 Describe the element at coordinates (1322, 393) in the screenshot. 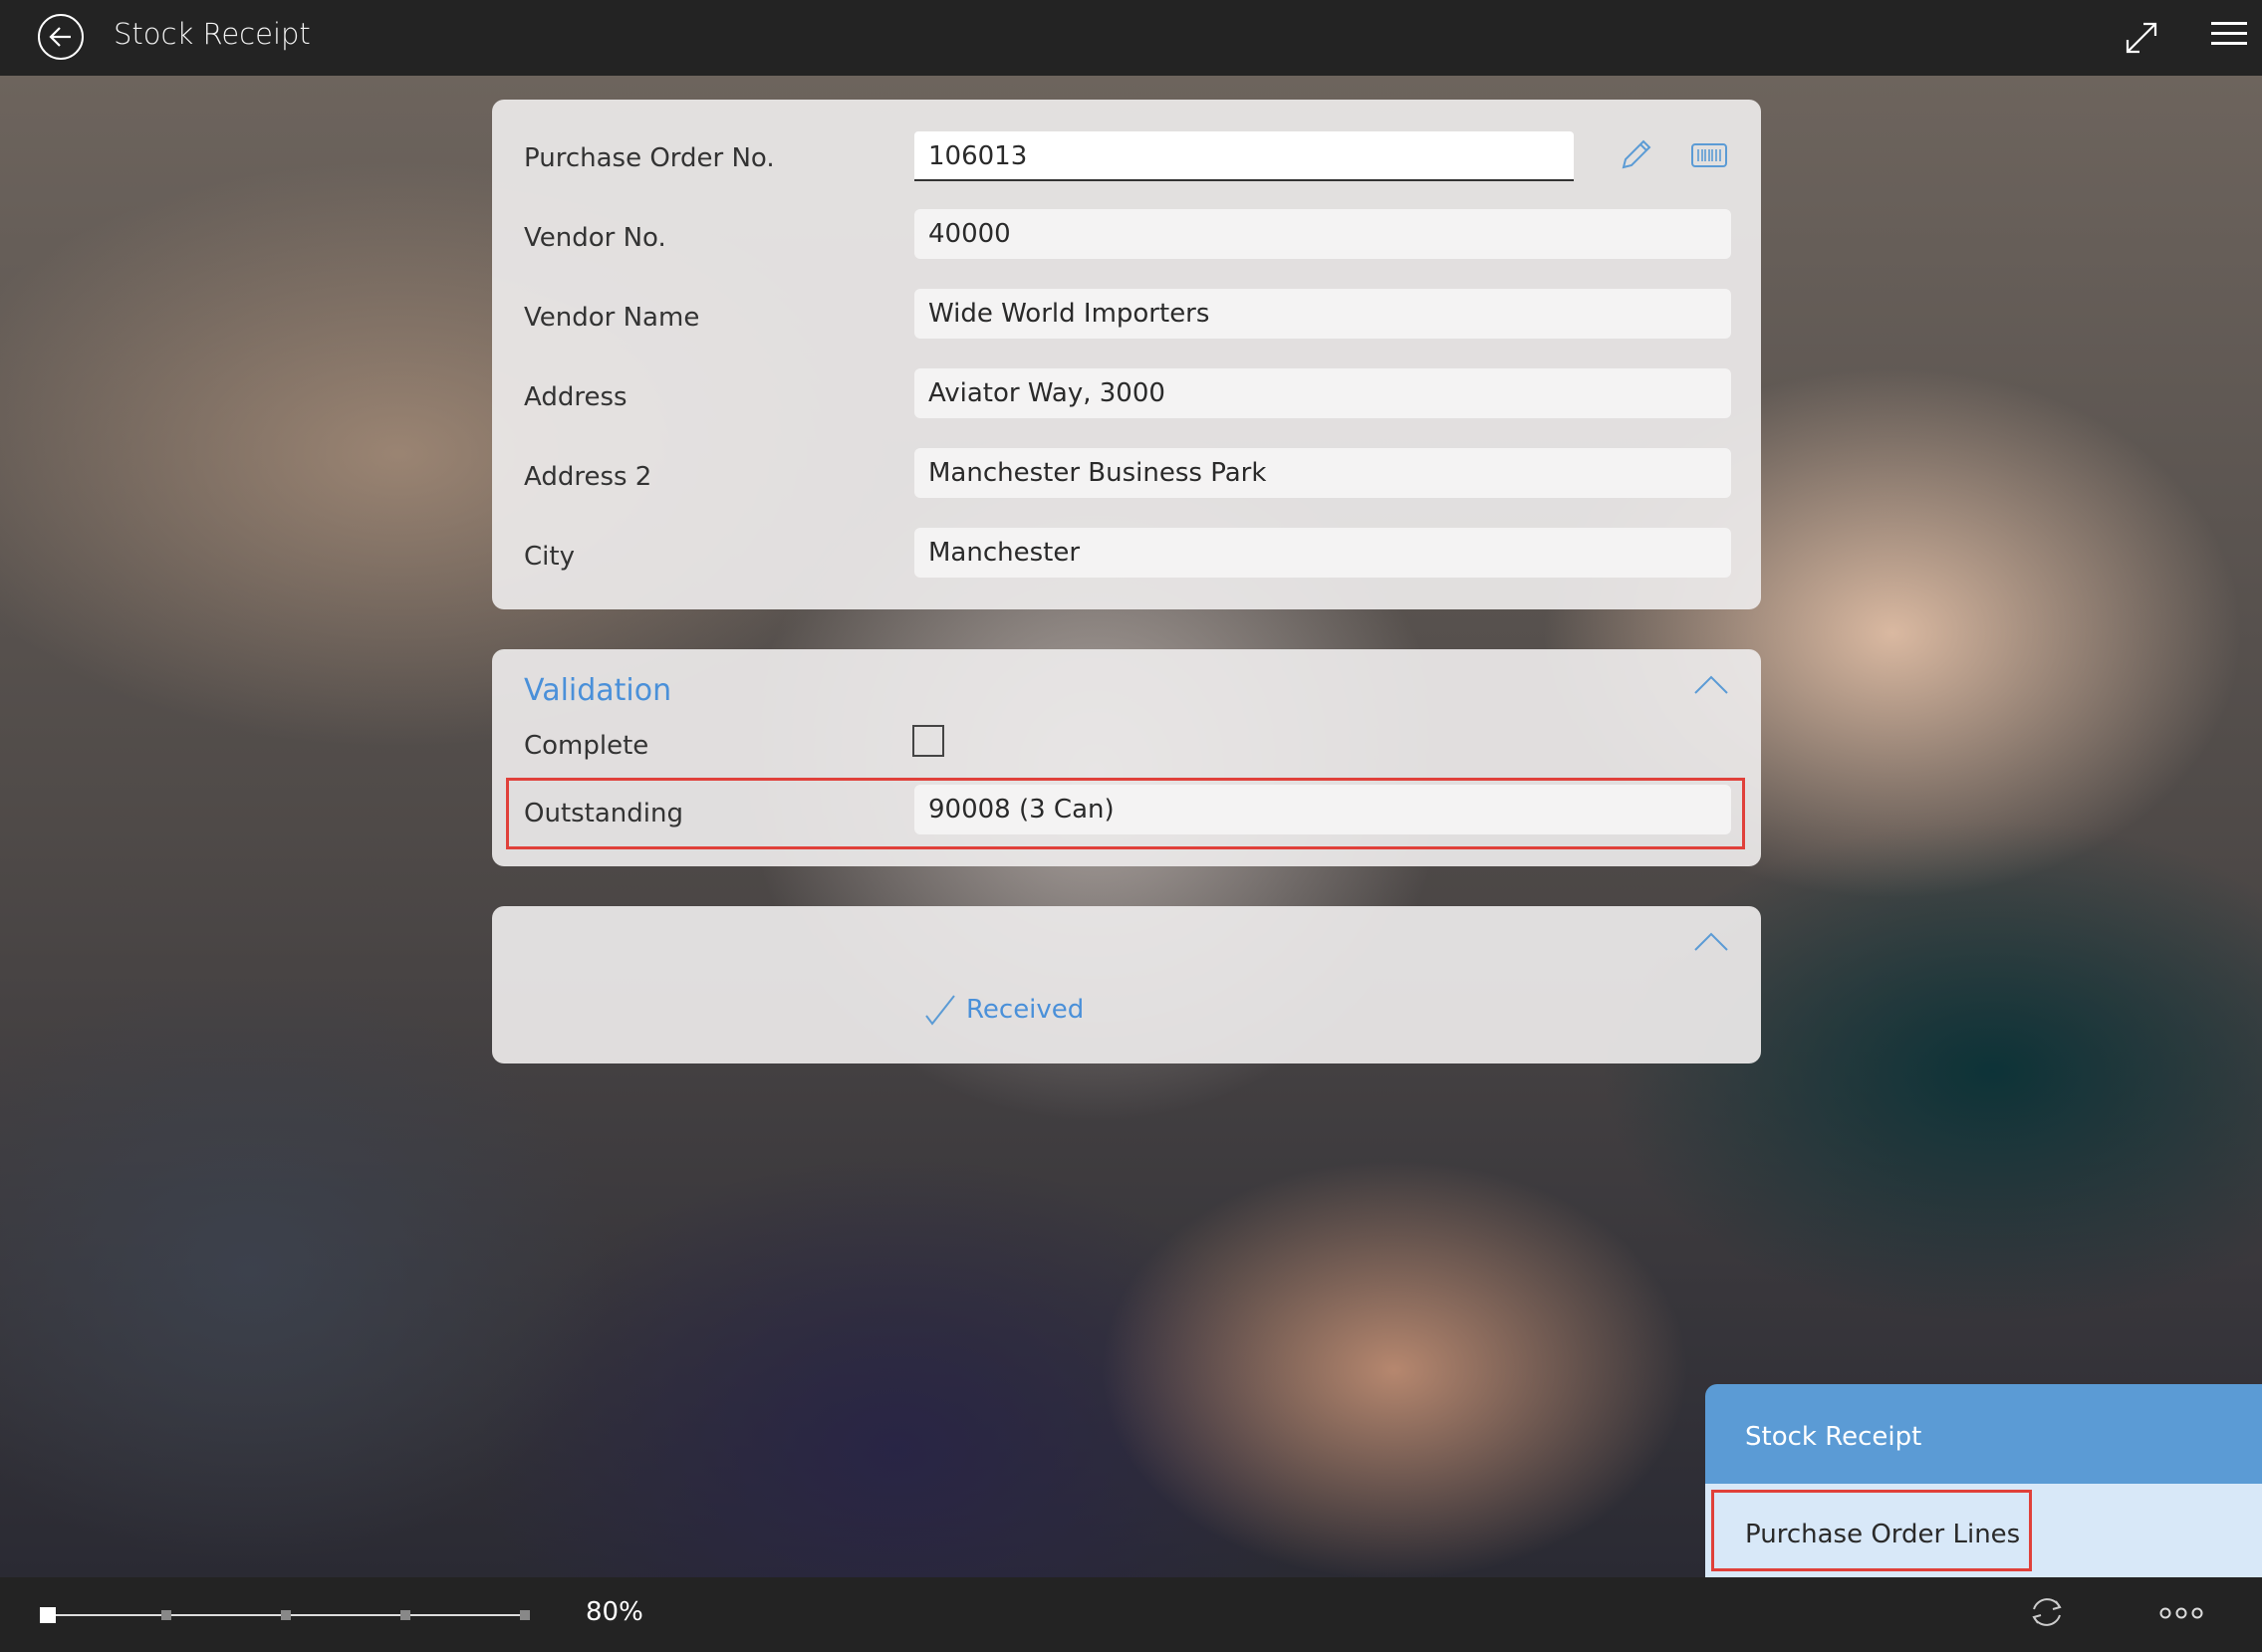

I see `address-field: Aviator Way, 3000` at that location.